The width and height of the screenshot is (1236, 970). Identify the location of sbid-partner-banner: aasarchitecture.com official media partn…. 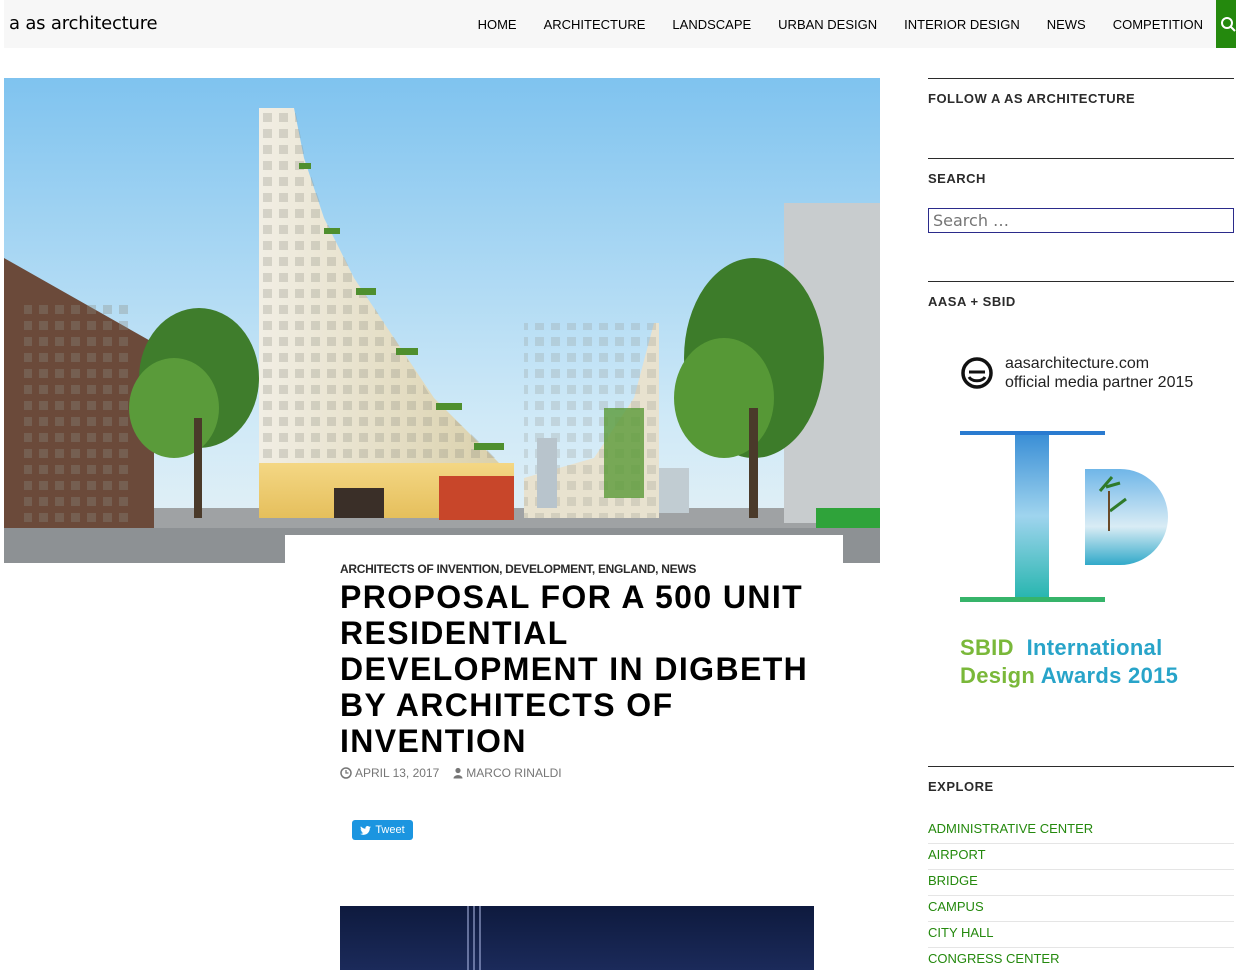
(1090, 541).